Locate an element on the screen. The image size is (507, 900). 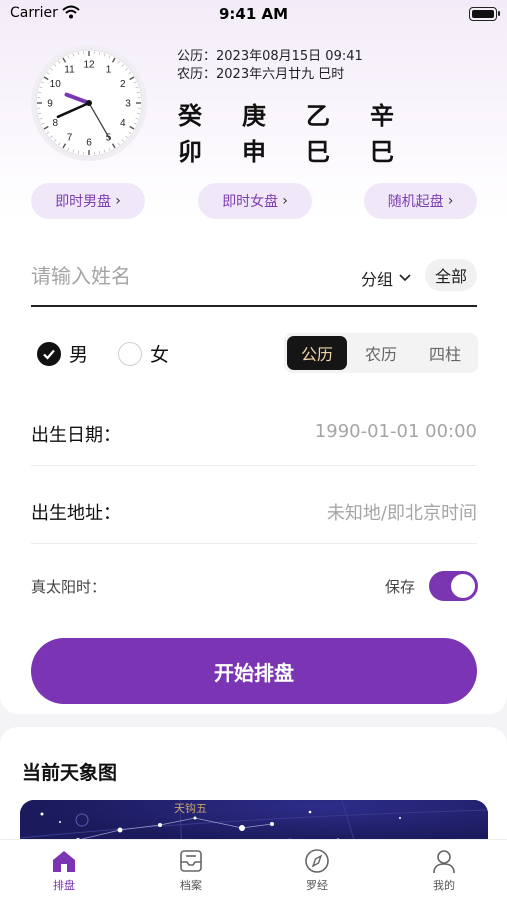
tab-lunar-calendar: 农历 is located at coordinates (381, 353).